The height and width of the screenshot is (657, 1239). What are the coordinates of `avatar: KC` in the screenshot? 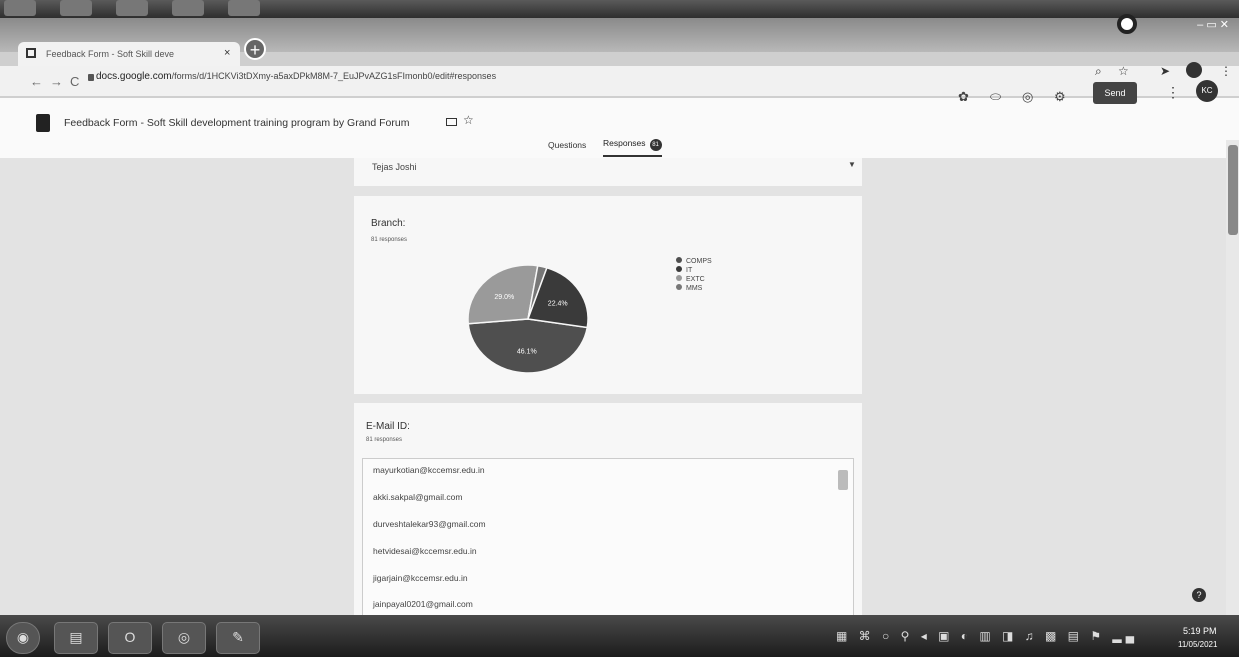 It's located at (1207, 91).